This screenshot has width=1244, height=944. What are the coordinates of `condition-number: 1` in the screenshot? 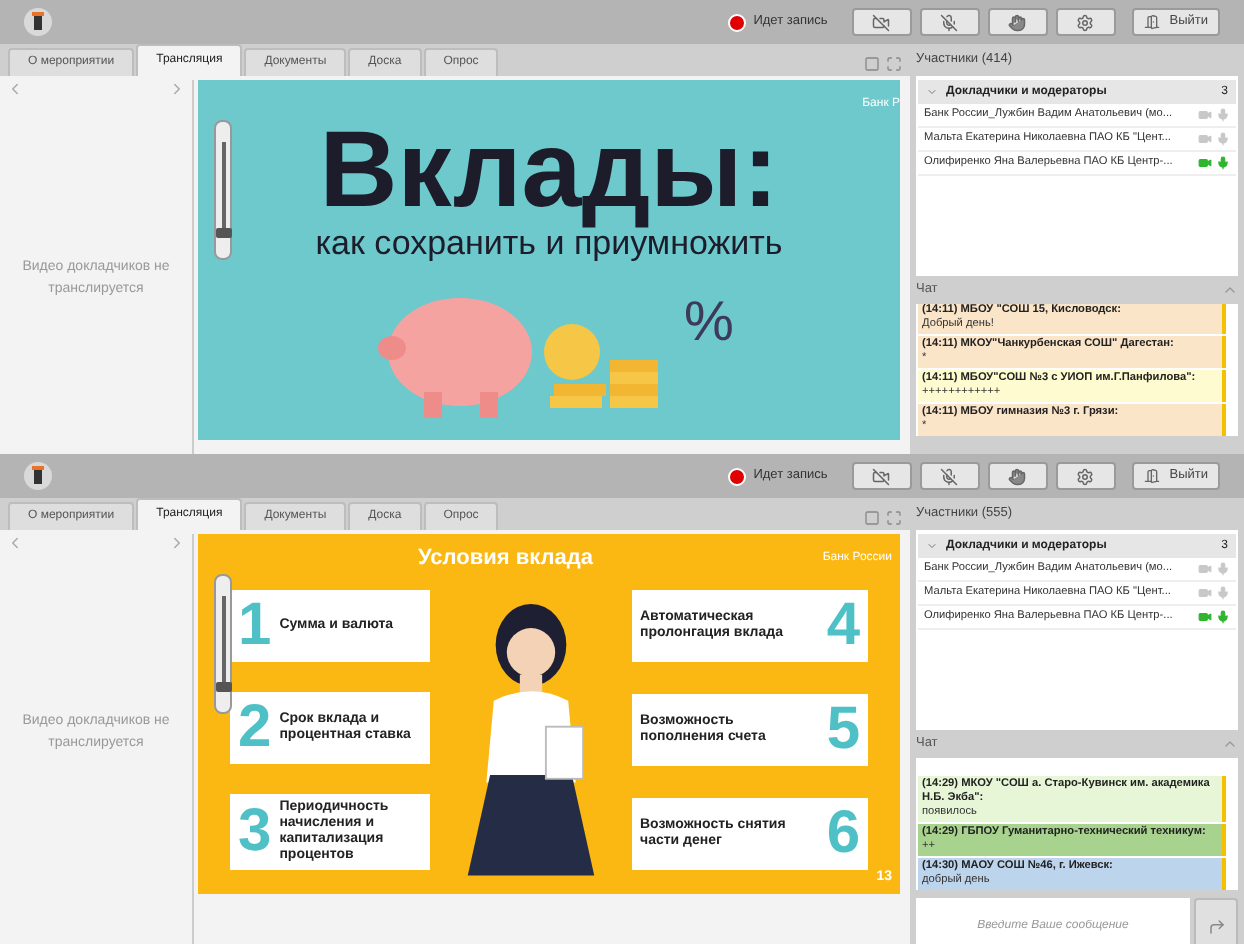 It's located at (255, 626).